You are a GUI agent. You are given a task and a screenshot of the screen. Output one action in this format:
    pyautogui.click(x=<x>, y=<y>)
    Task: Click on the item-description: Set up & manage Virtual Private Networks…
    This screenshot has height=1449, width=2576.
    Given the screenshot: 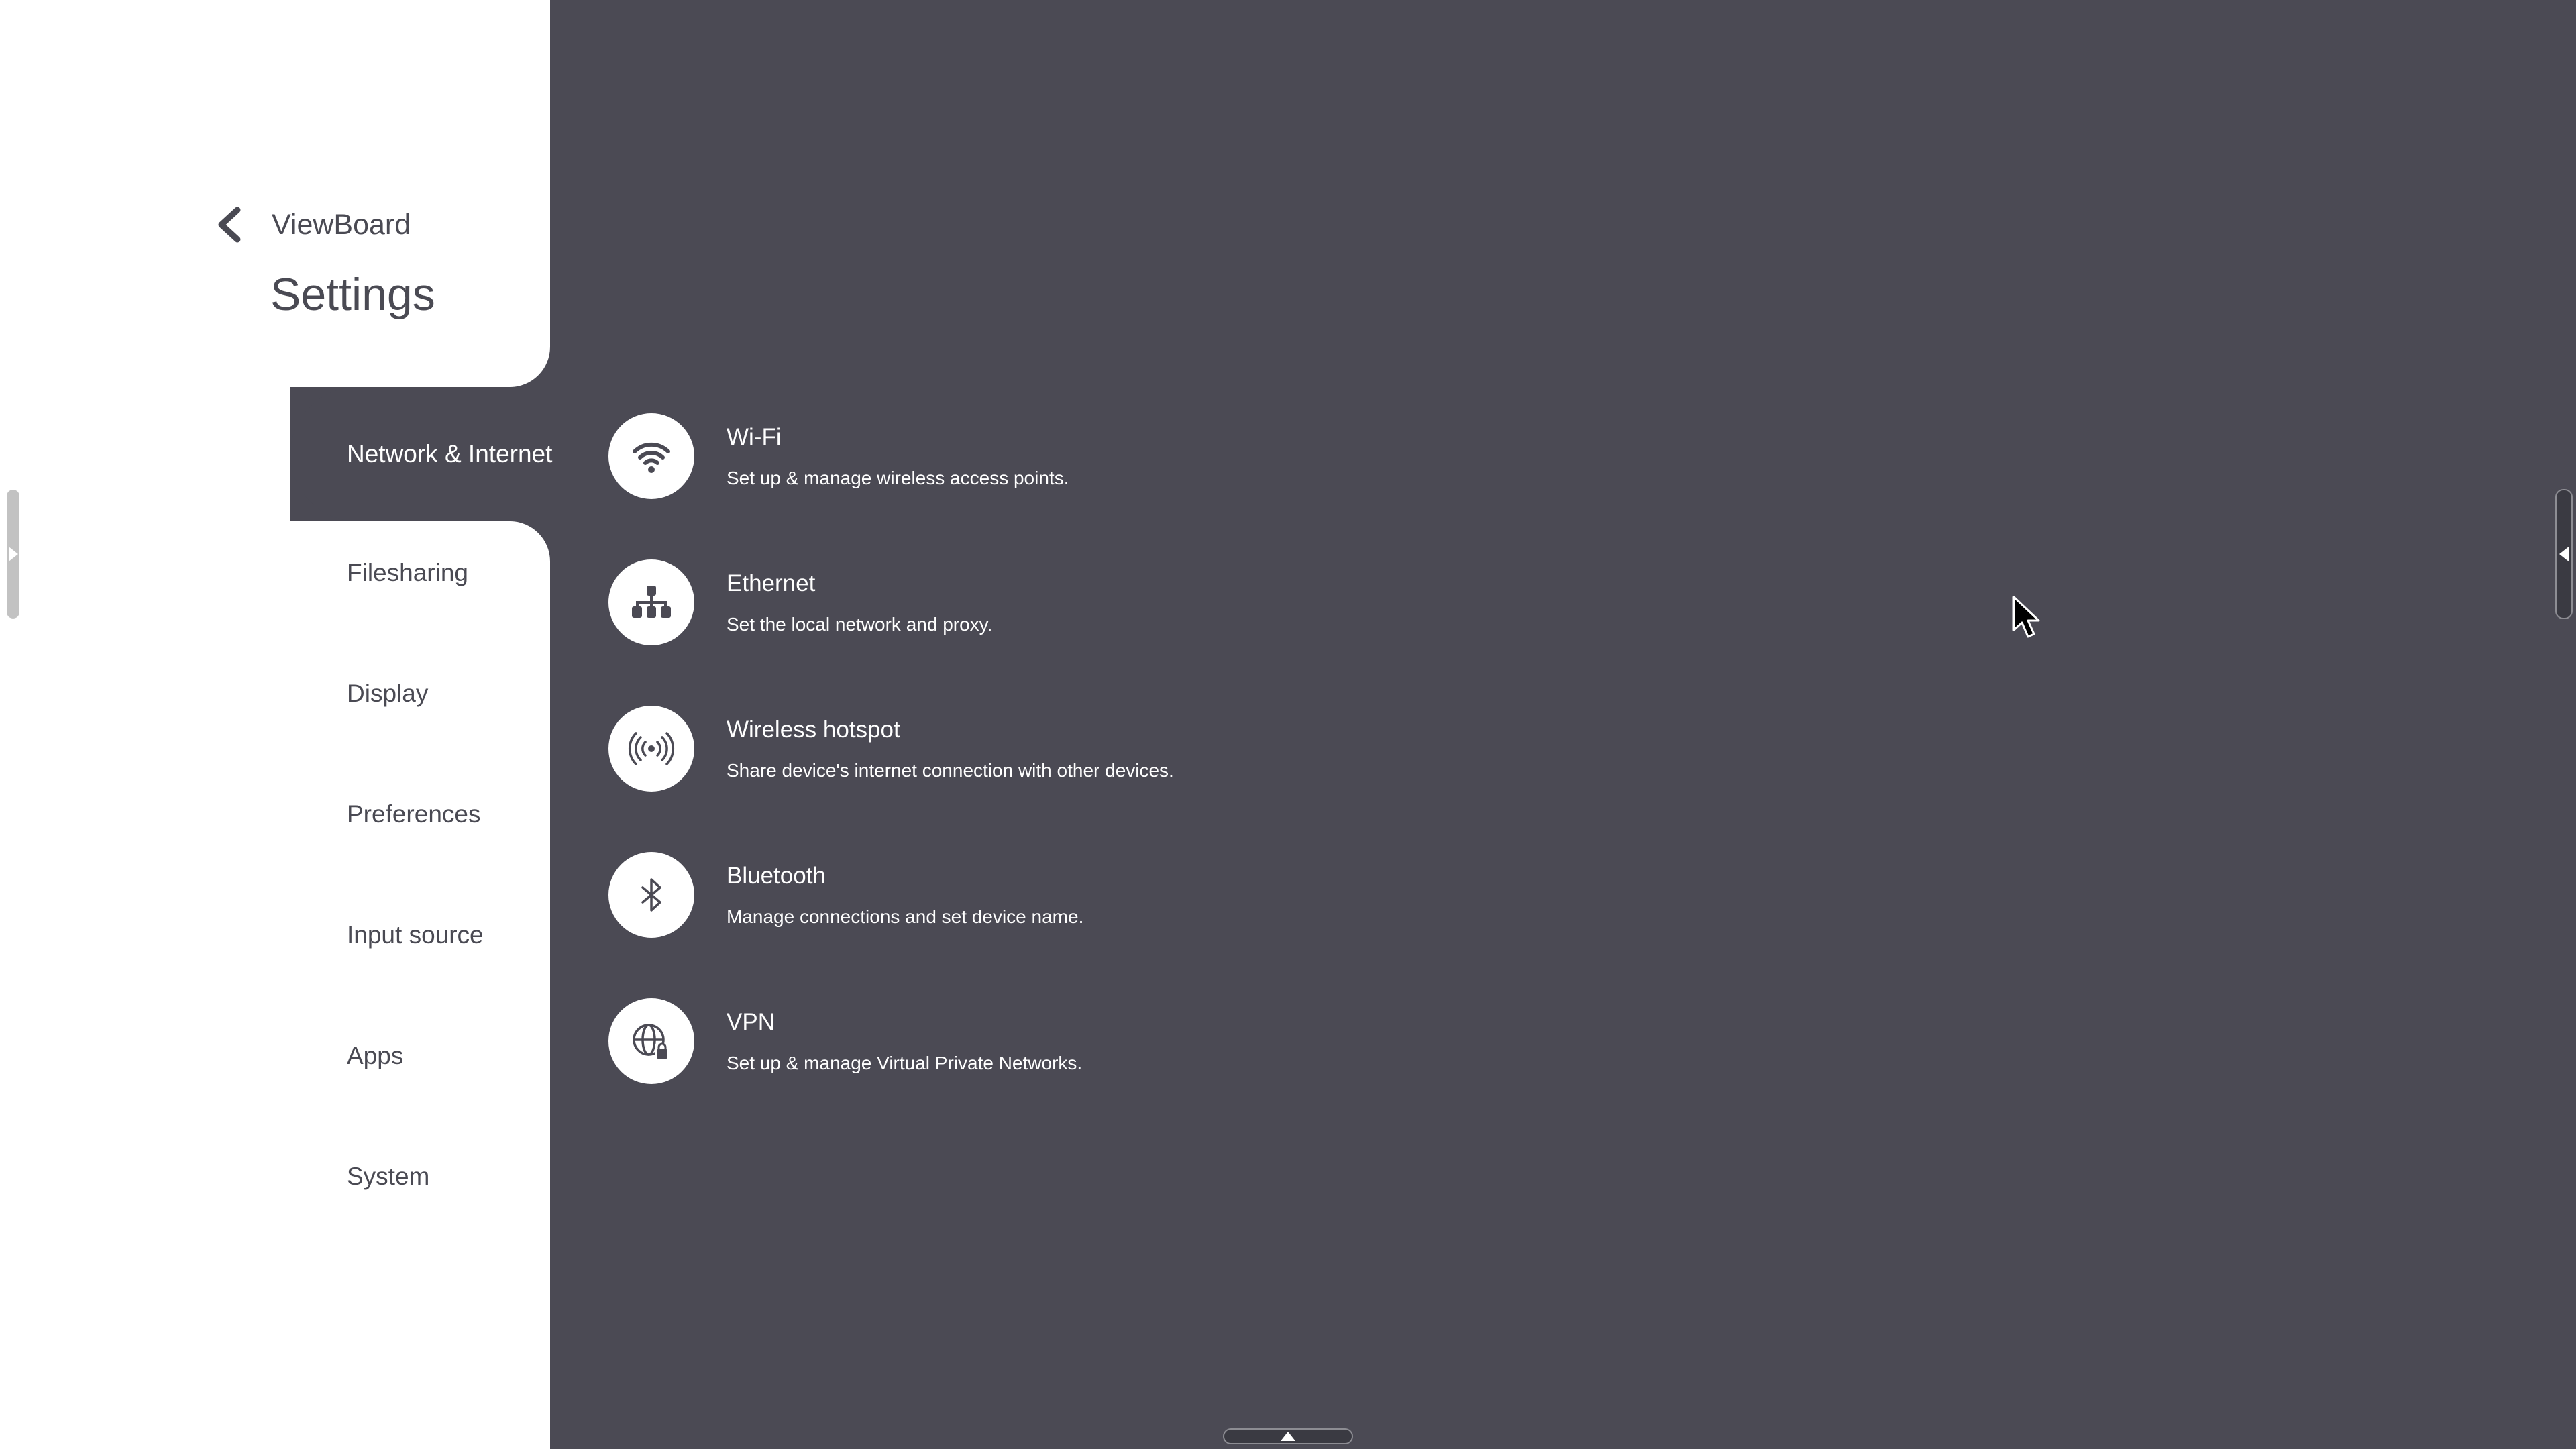 What is the action you would take?
    pyautogui.click(x=905, y=1062)
    